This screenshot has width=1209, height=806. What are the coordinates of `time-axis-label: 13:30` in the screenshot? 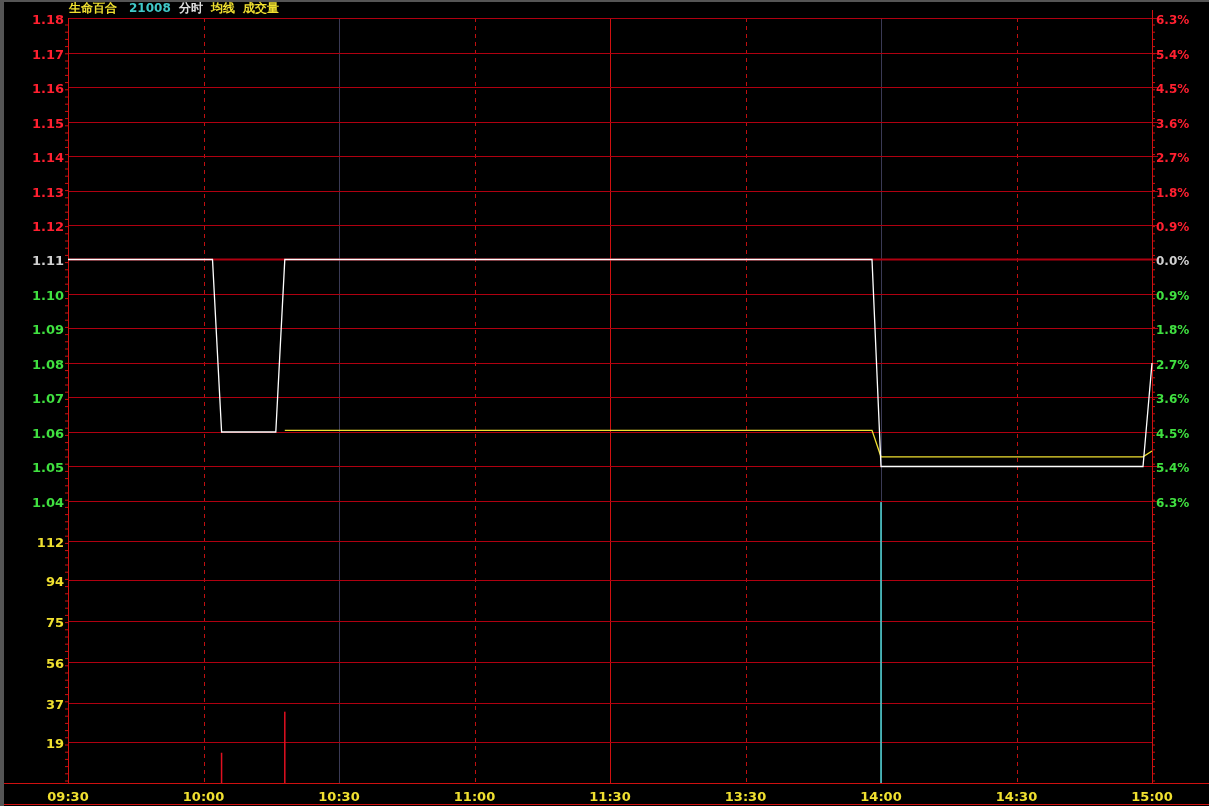 It's located at (745, 796).